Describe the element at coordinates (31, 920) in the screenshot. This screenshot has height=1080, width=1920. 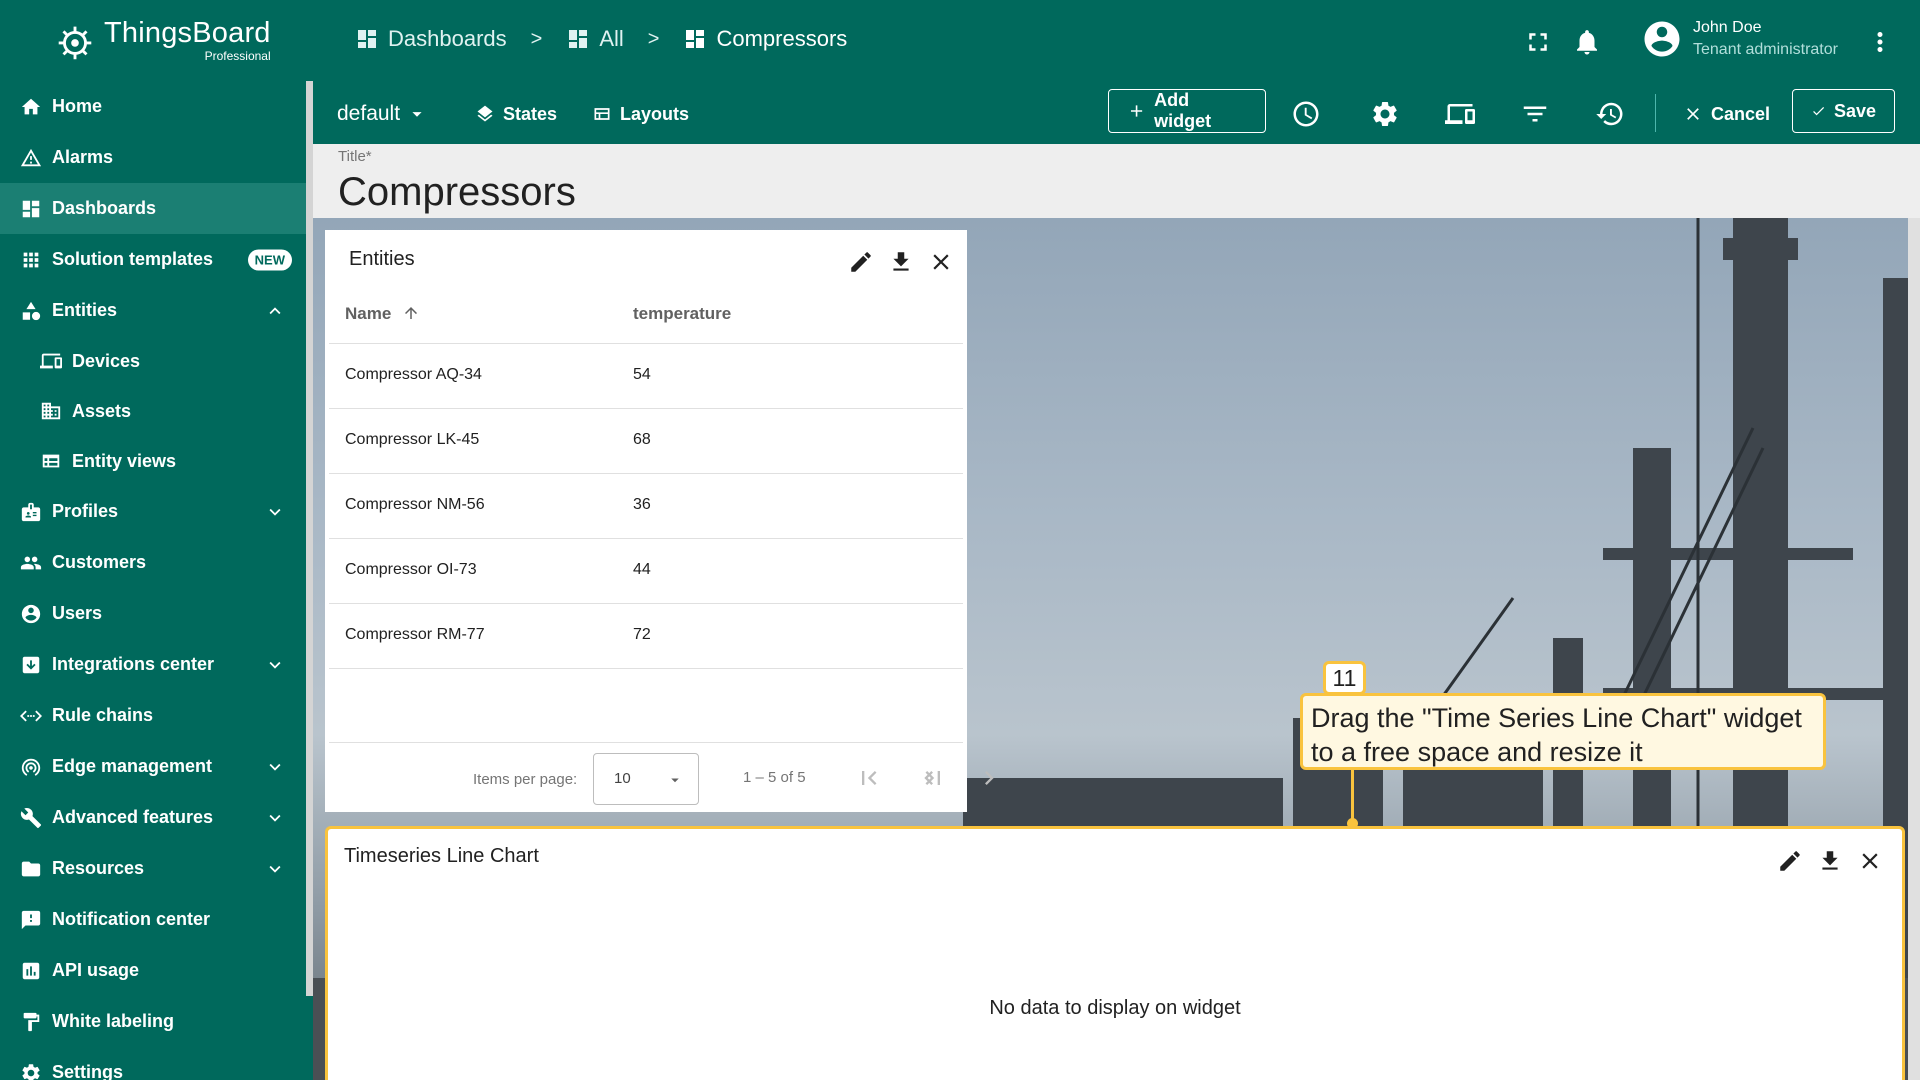
I see `notification-icon` at that location.